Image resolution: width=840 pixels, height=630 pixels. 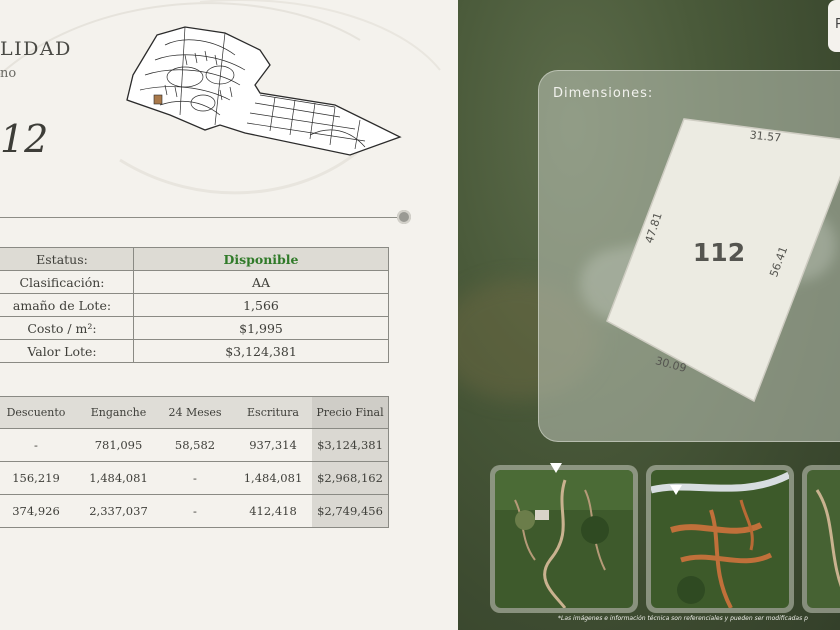 I want to click on table-cell: 2,337,037, so click(x=118, y=511).